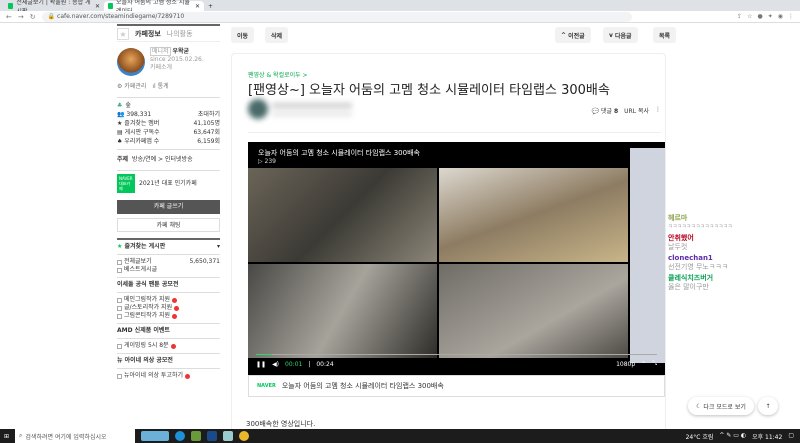 The height and width of the screenshot is (443, 800). I want to click on chrome-icon, so click(244, 436).